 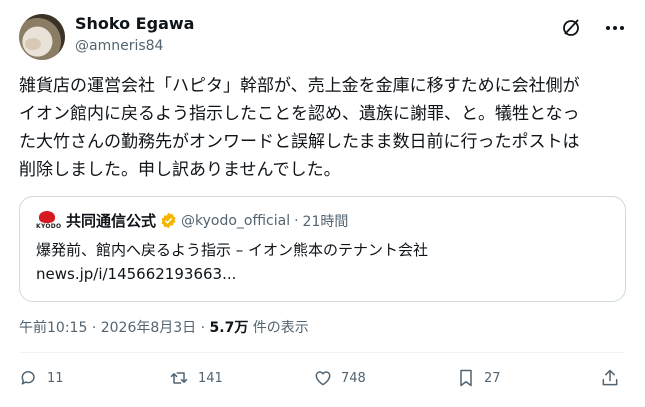 I want to click on repost-button: 141, so click(x=195, y=378).